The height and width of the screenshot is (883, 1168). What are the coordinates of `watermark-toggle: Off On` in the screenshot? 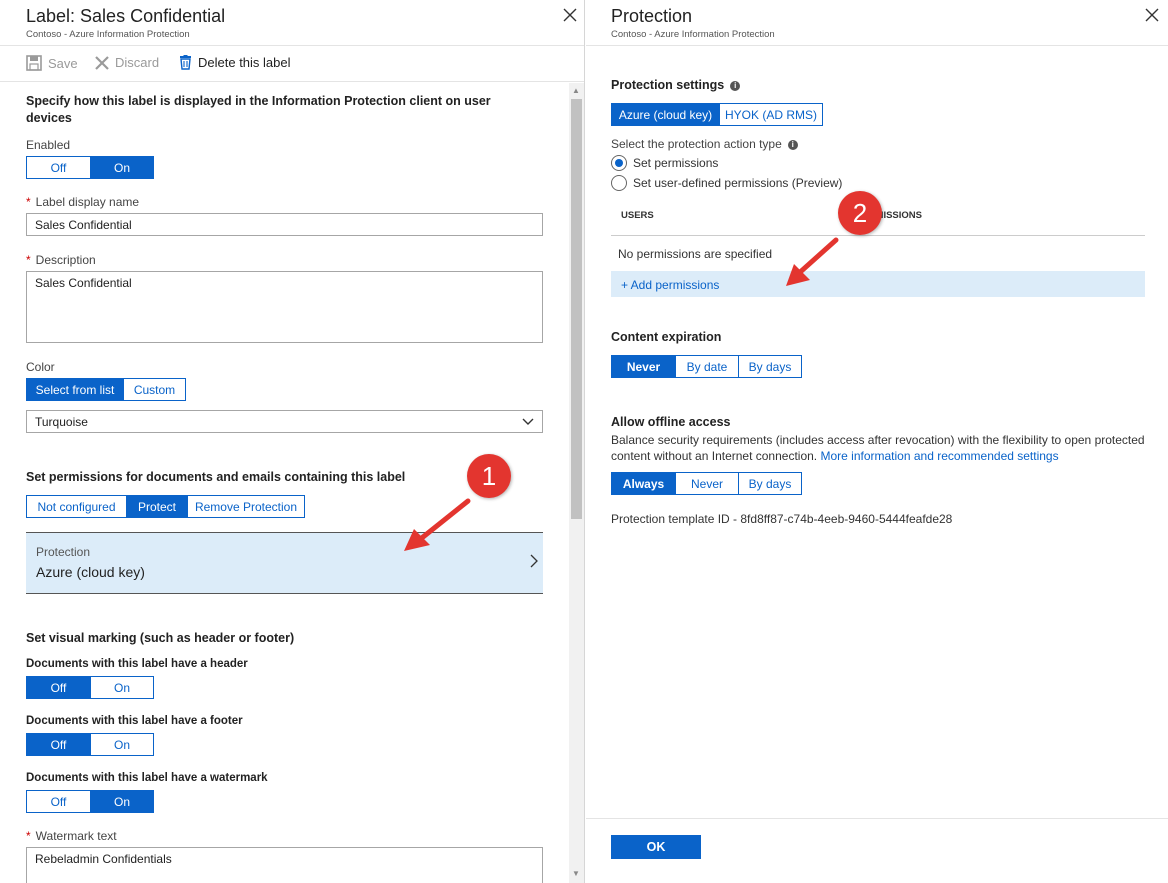 It's located at (90, 801).